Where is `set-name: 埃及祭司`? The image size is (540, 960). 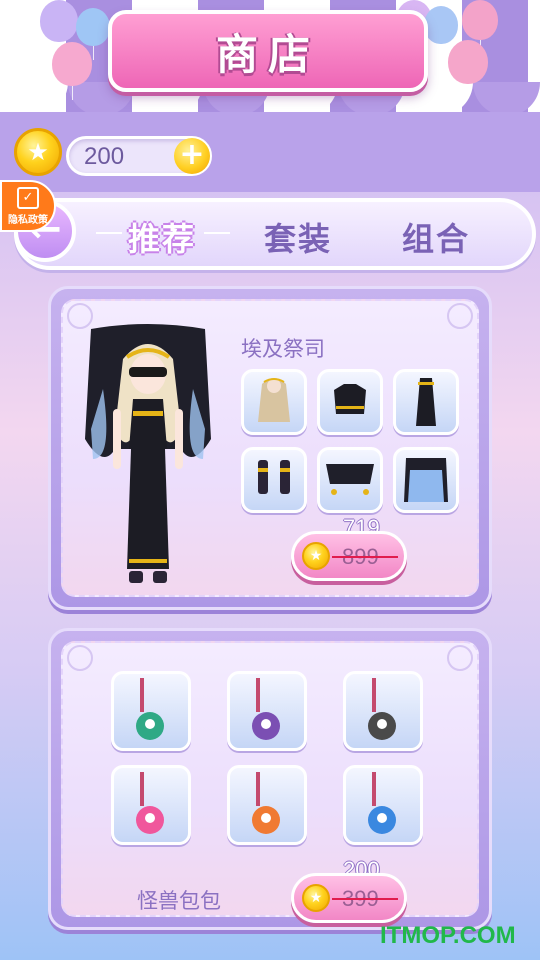
set-name: 埃及祭司 is located at coordinates (283, 349).